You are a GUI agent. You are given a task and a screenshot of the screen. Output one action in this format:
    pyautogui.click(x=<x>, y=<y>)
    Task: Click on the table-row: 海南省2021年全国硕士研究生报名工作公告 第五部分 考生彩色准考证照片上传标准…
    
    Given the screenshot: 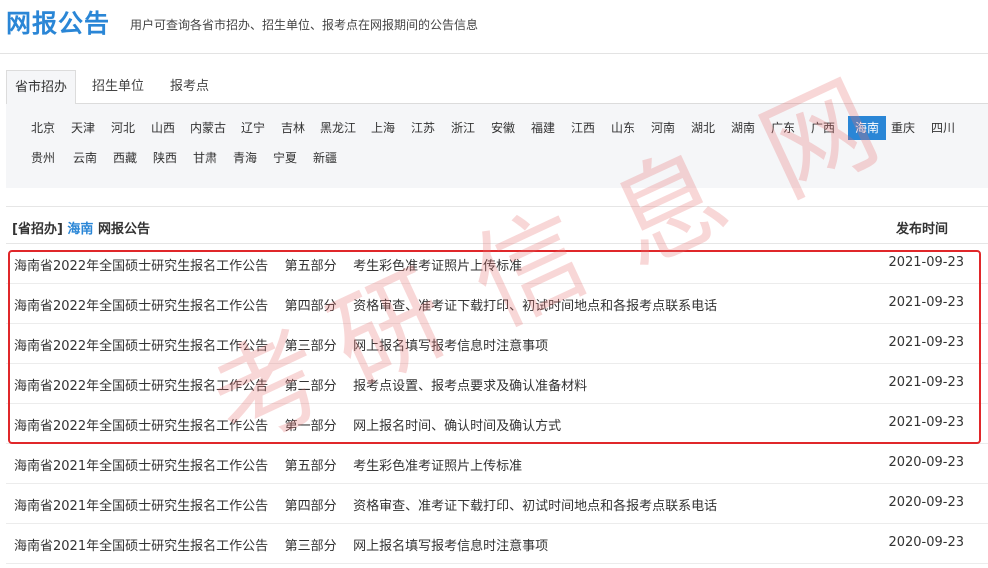 What is the action you would take?
    pyautogui.click(x=497, y=464)
    